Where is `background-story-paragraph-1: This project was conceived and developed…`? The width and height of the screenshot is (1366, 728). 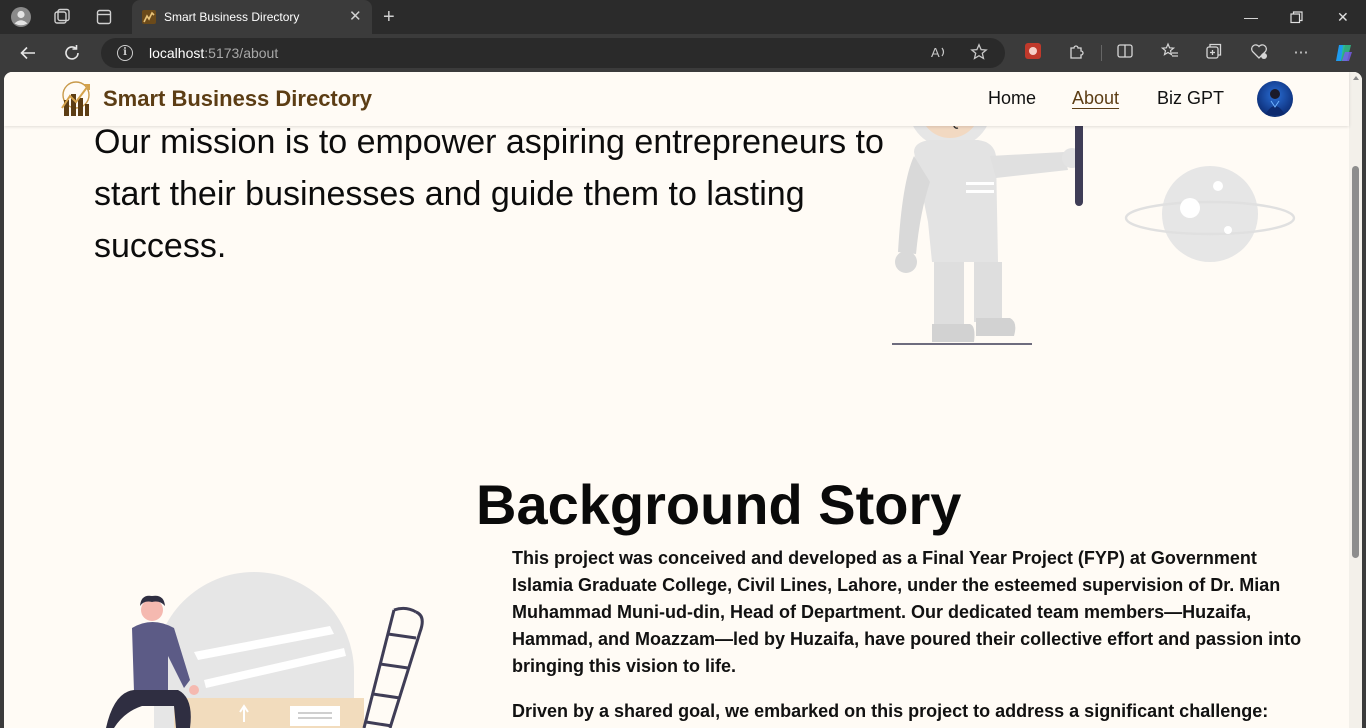
background-story-paragraph-1: This project was conceived and developed… is located at coordinates (907, 612).